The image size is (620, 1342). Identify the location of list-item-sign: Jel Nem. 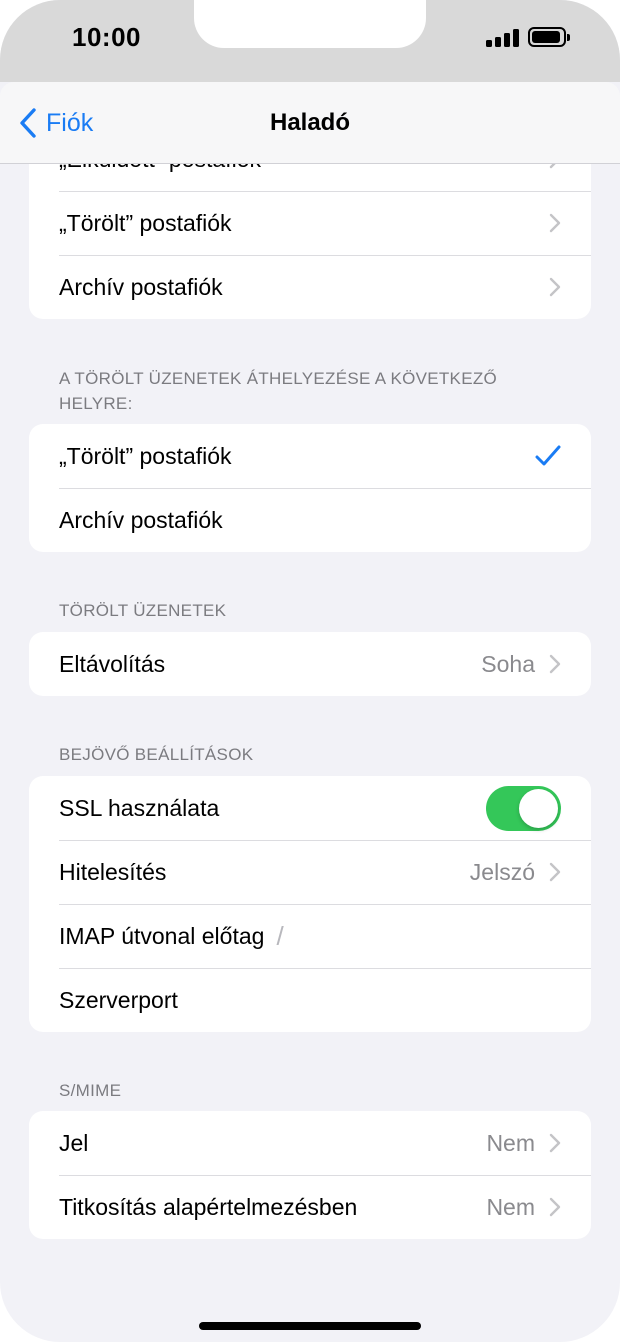
(310, 1143).